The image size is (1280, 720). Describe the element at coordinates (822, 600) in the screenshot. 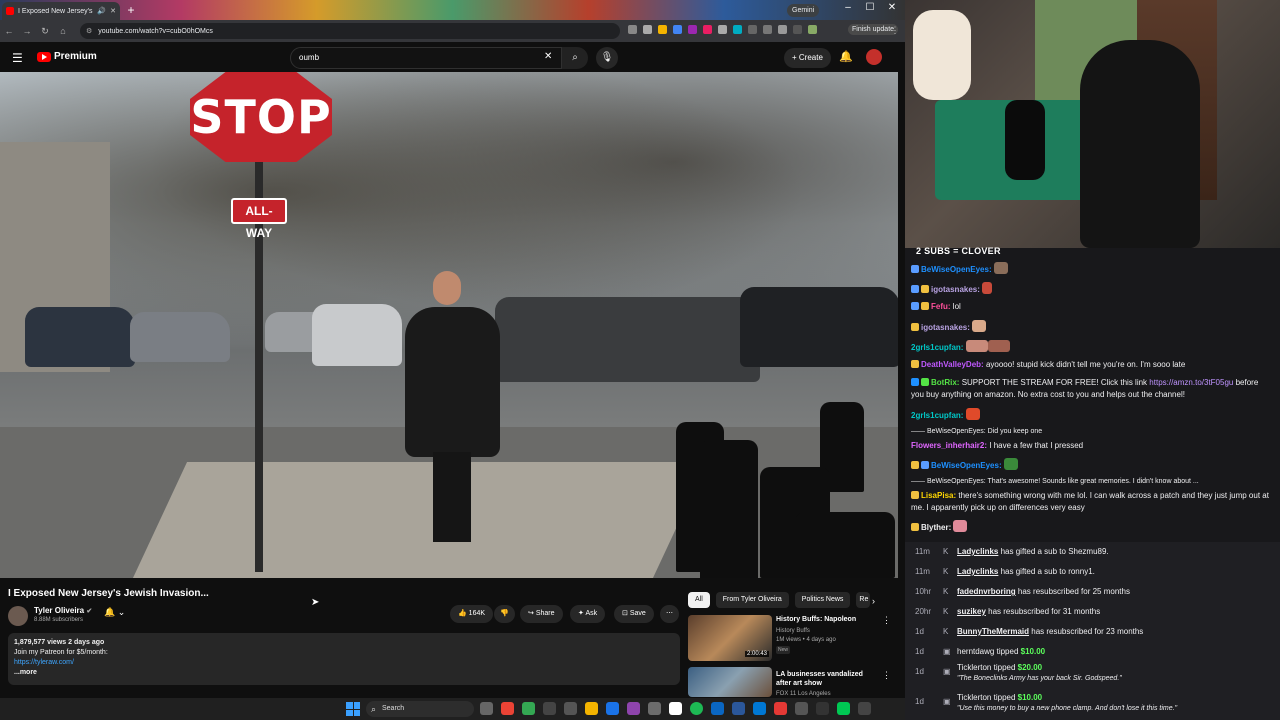

I see `chip-politics-news: Politics News` at that location.